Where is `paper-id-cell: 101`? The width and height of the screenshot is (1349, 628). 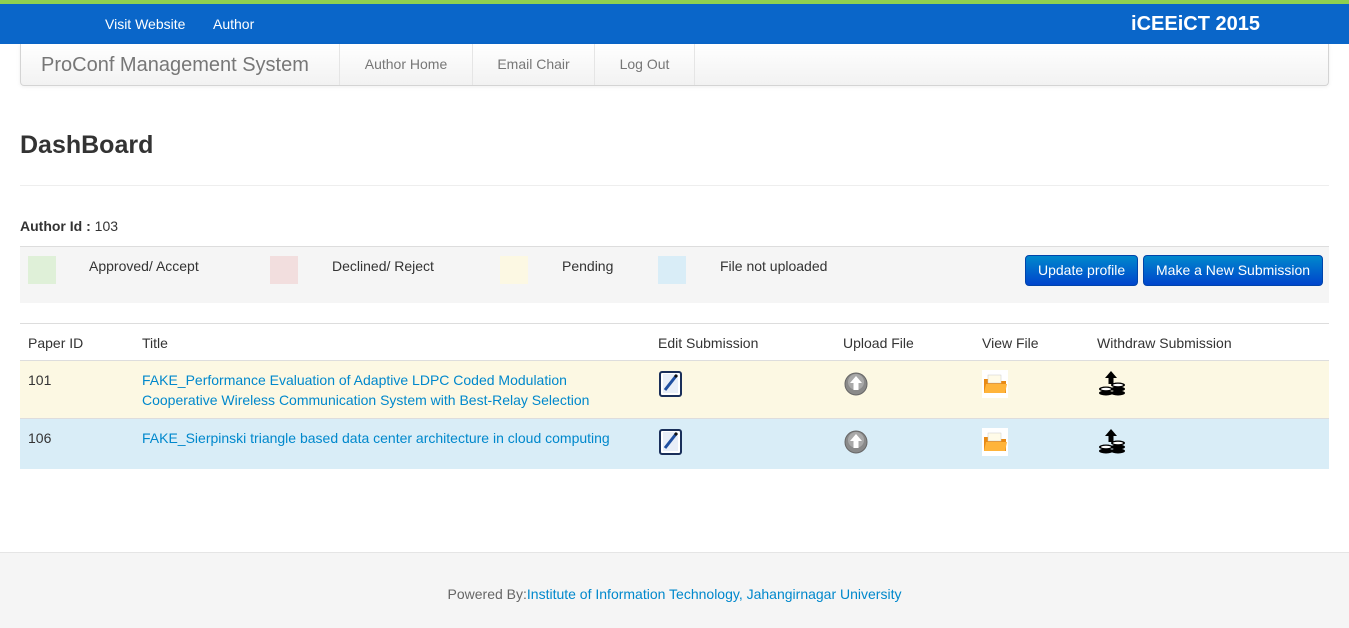 paper-id-cell: 101 is located at coordinates (77, 389).